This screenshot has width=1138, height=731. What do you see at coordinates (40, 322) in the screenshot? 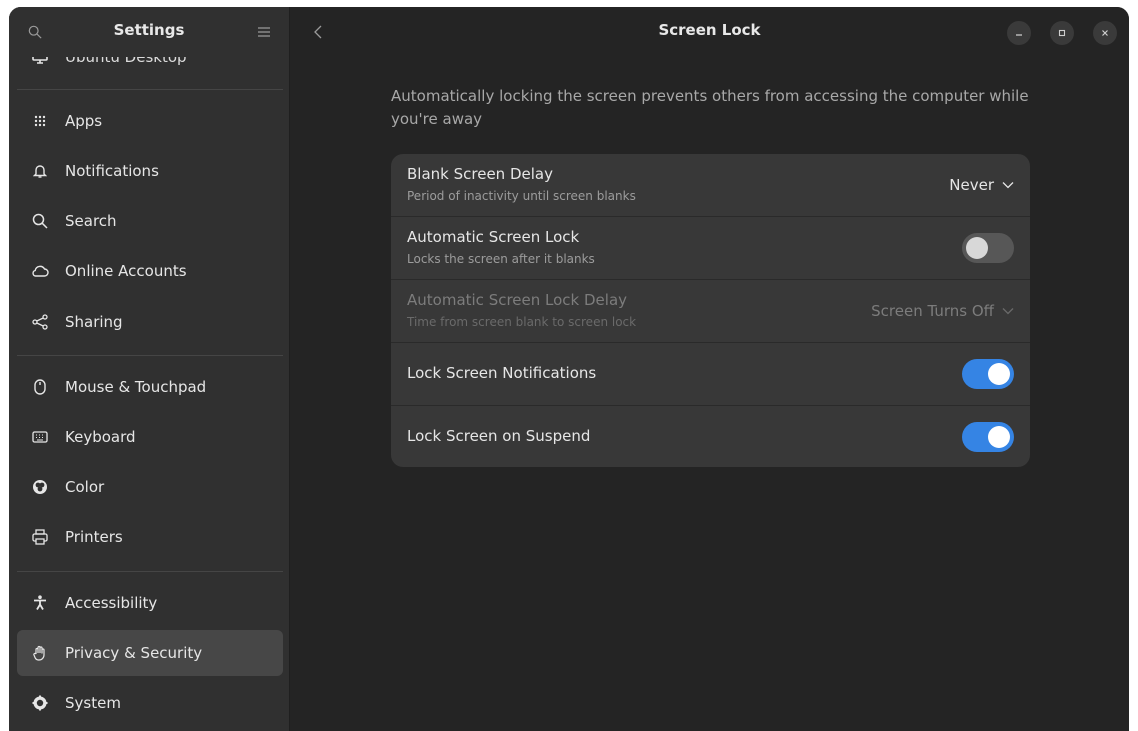
I see `share-icon` at bounding box center [40, 322].